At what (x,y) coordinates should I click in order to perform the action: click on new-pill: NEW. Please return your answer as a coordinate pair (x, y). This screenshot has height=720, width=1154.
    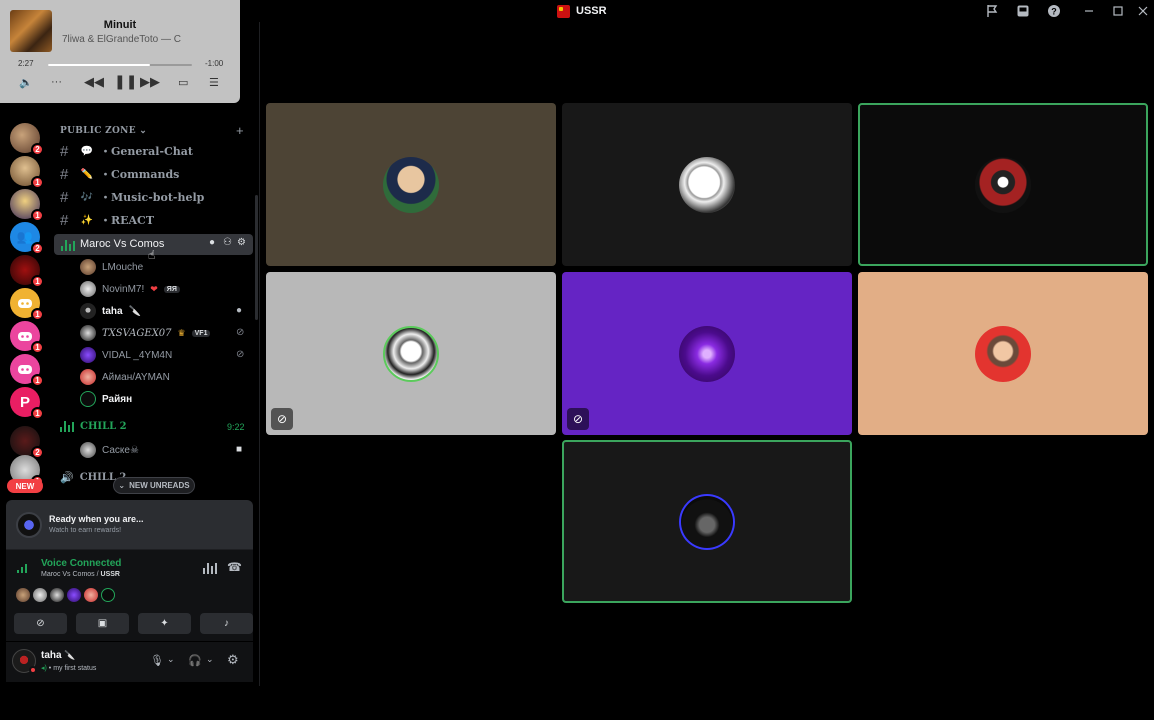
    Looking at the image, I should click on (25, 486).